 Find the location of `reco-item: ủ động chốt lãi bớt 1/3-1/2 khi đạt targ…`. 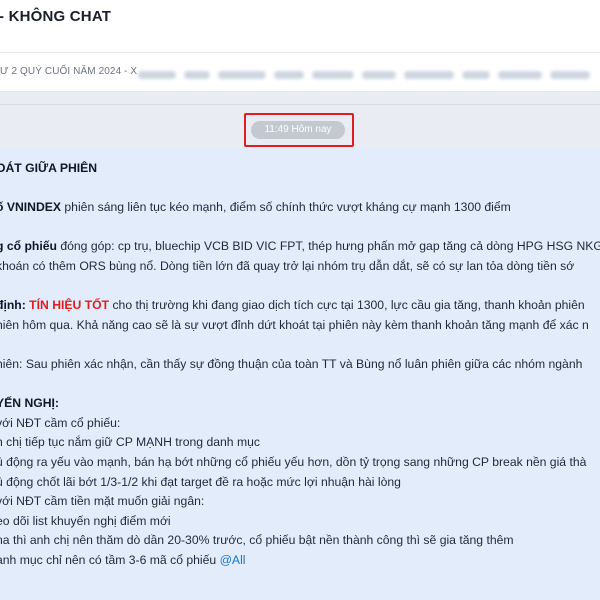

reco-item: ủ động chốt lãi bớt 1/3-1/2 khi đạt targ… is located at coordinates (200, 481).